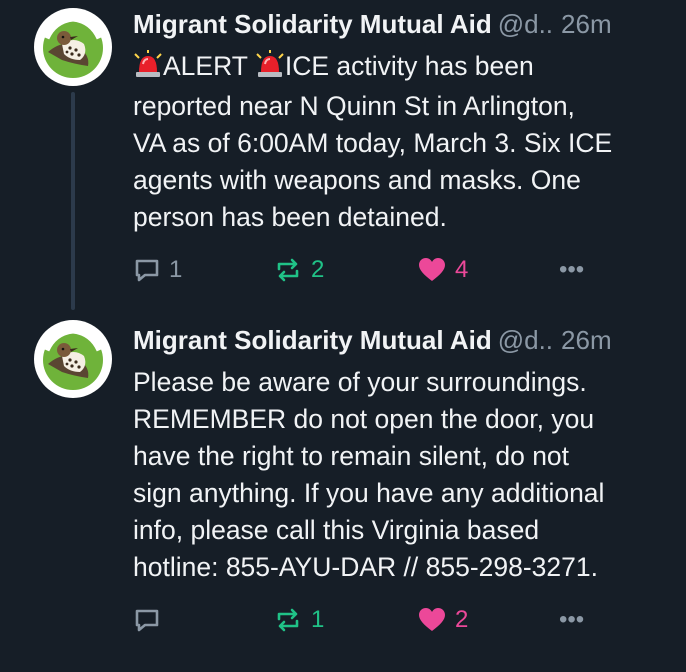 Image resolution: width=686 pixels, height=672 pixels. What do you see at coordinates (409, 270) in the screenshot?
I see `post-actions: 1 2 4 •••` at bounding box center [409, 270].